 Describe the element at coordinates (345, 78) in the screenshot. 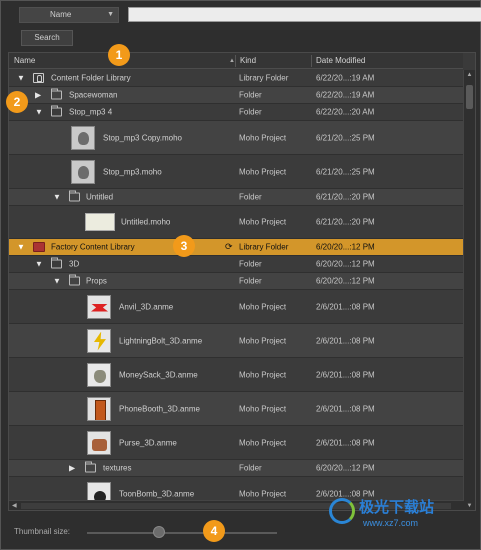

I see `row-date: 6/22/20...:19 AM` at that location.